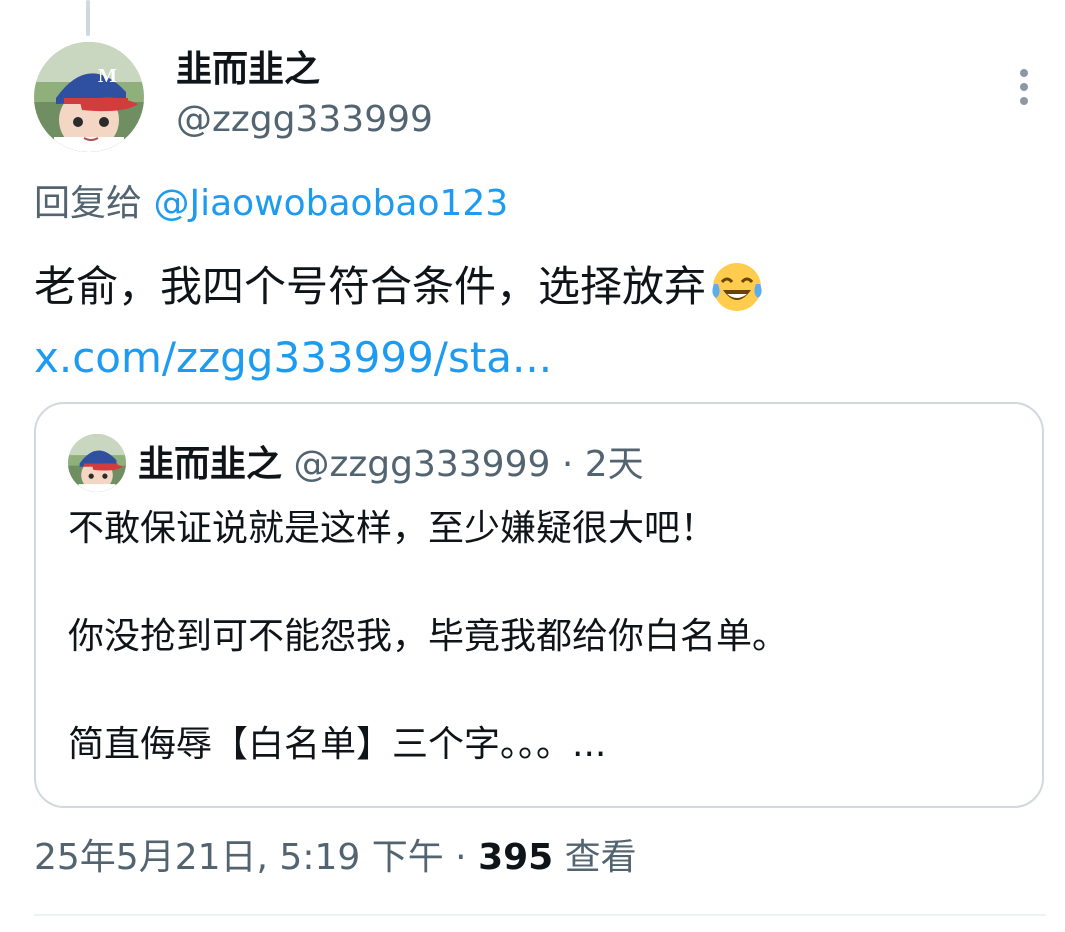  What do you see at coordinates (370, 286) in the screenshot?
I see `tweet-text: 老俞，我四个号符合条件，选择放弃` at bounding box center [370, 286].